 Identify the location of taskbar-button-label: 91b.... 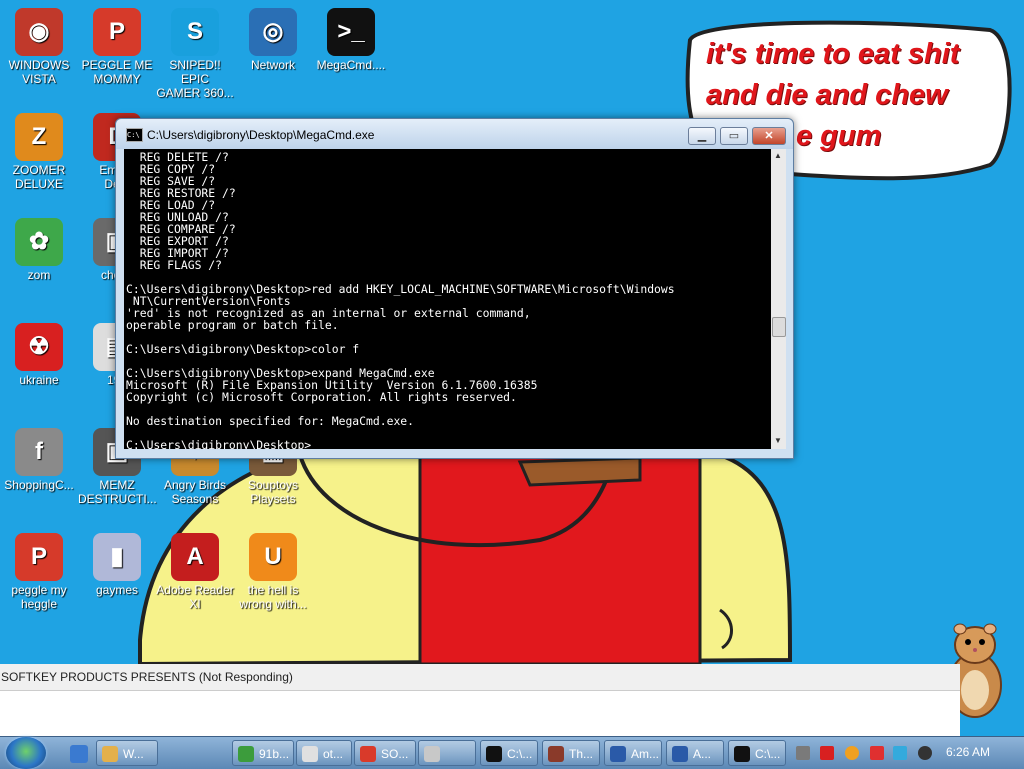
(274, 754).